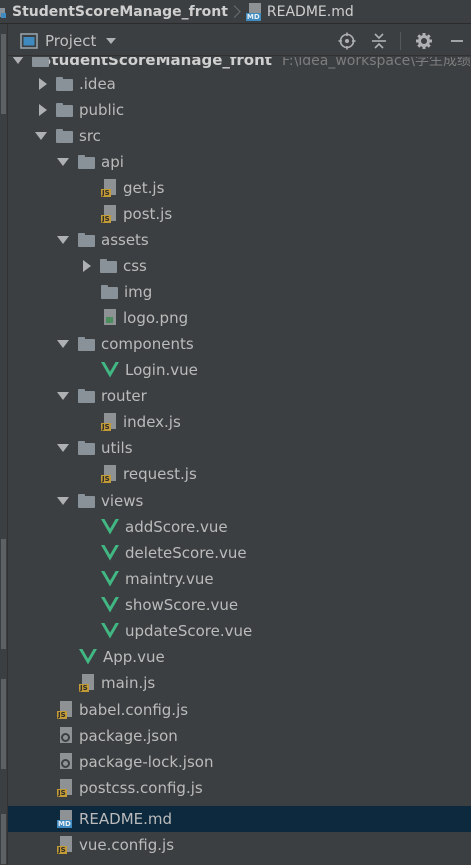  Describe the element at coordinates (239, 845) in the screenshot. I see `tree-item-vue-config-js: JS vue.config.js` at that location.